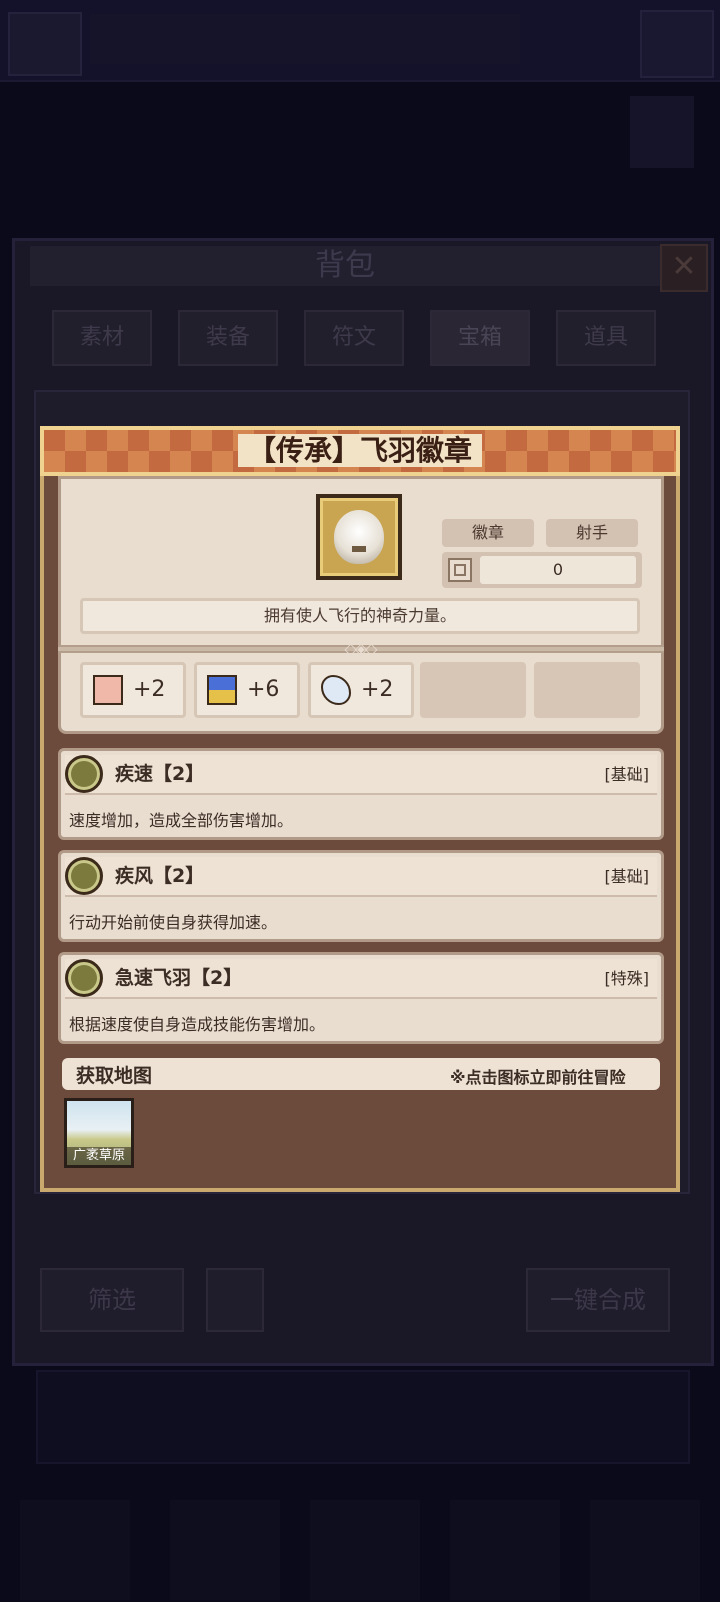  Describe the element at coordinates (173, 922) in the screenshot. I see `skill-description: 行动开始前使自身获得加速。` at that location.